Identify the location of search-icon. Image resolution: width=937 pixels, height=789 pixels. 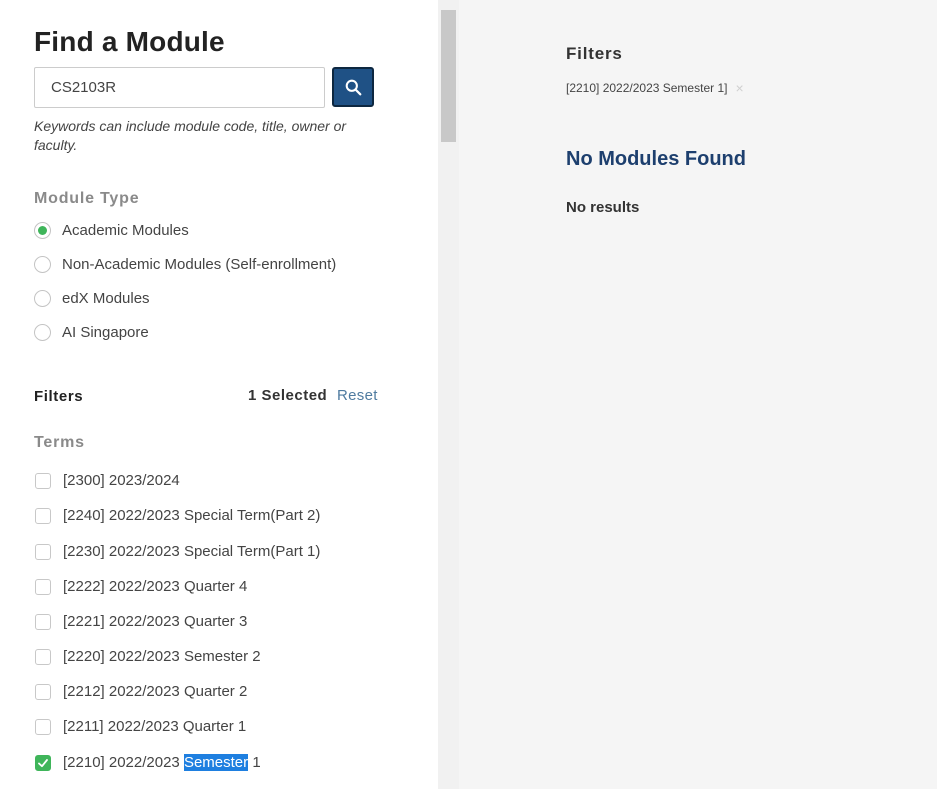
(353, 87).